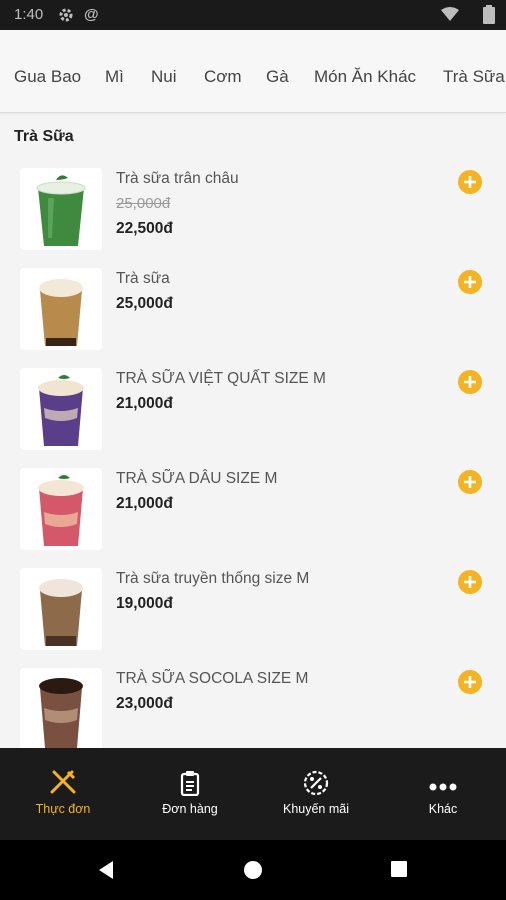  What do you see at coordinates (253, 418) in the screenshot?
I see `product-item: TRÀ SỮA VIỆT QUẤT SIZE M 21,000đ` at bounding box center [253, 418].